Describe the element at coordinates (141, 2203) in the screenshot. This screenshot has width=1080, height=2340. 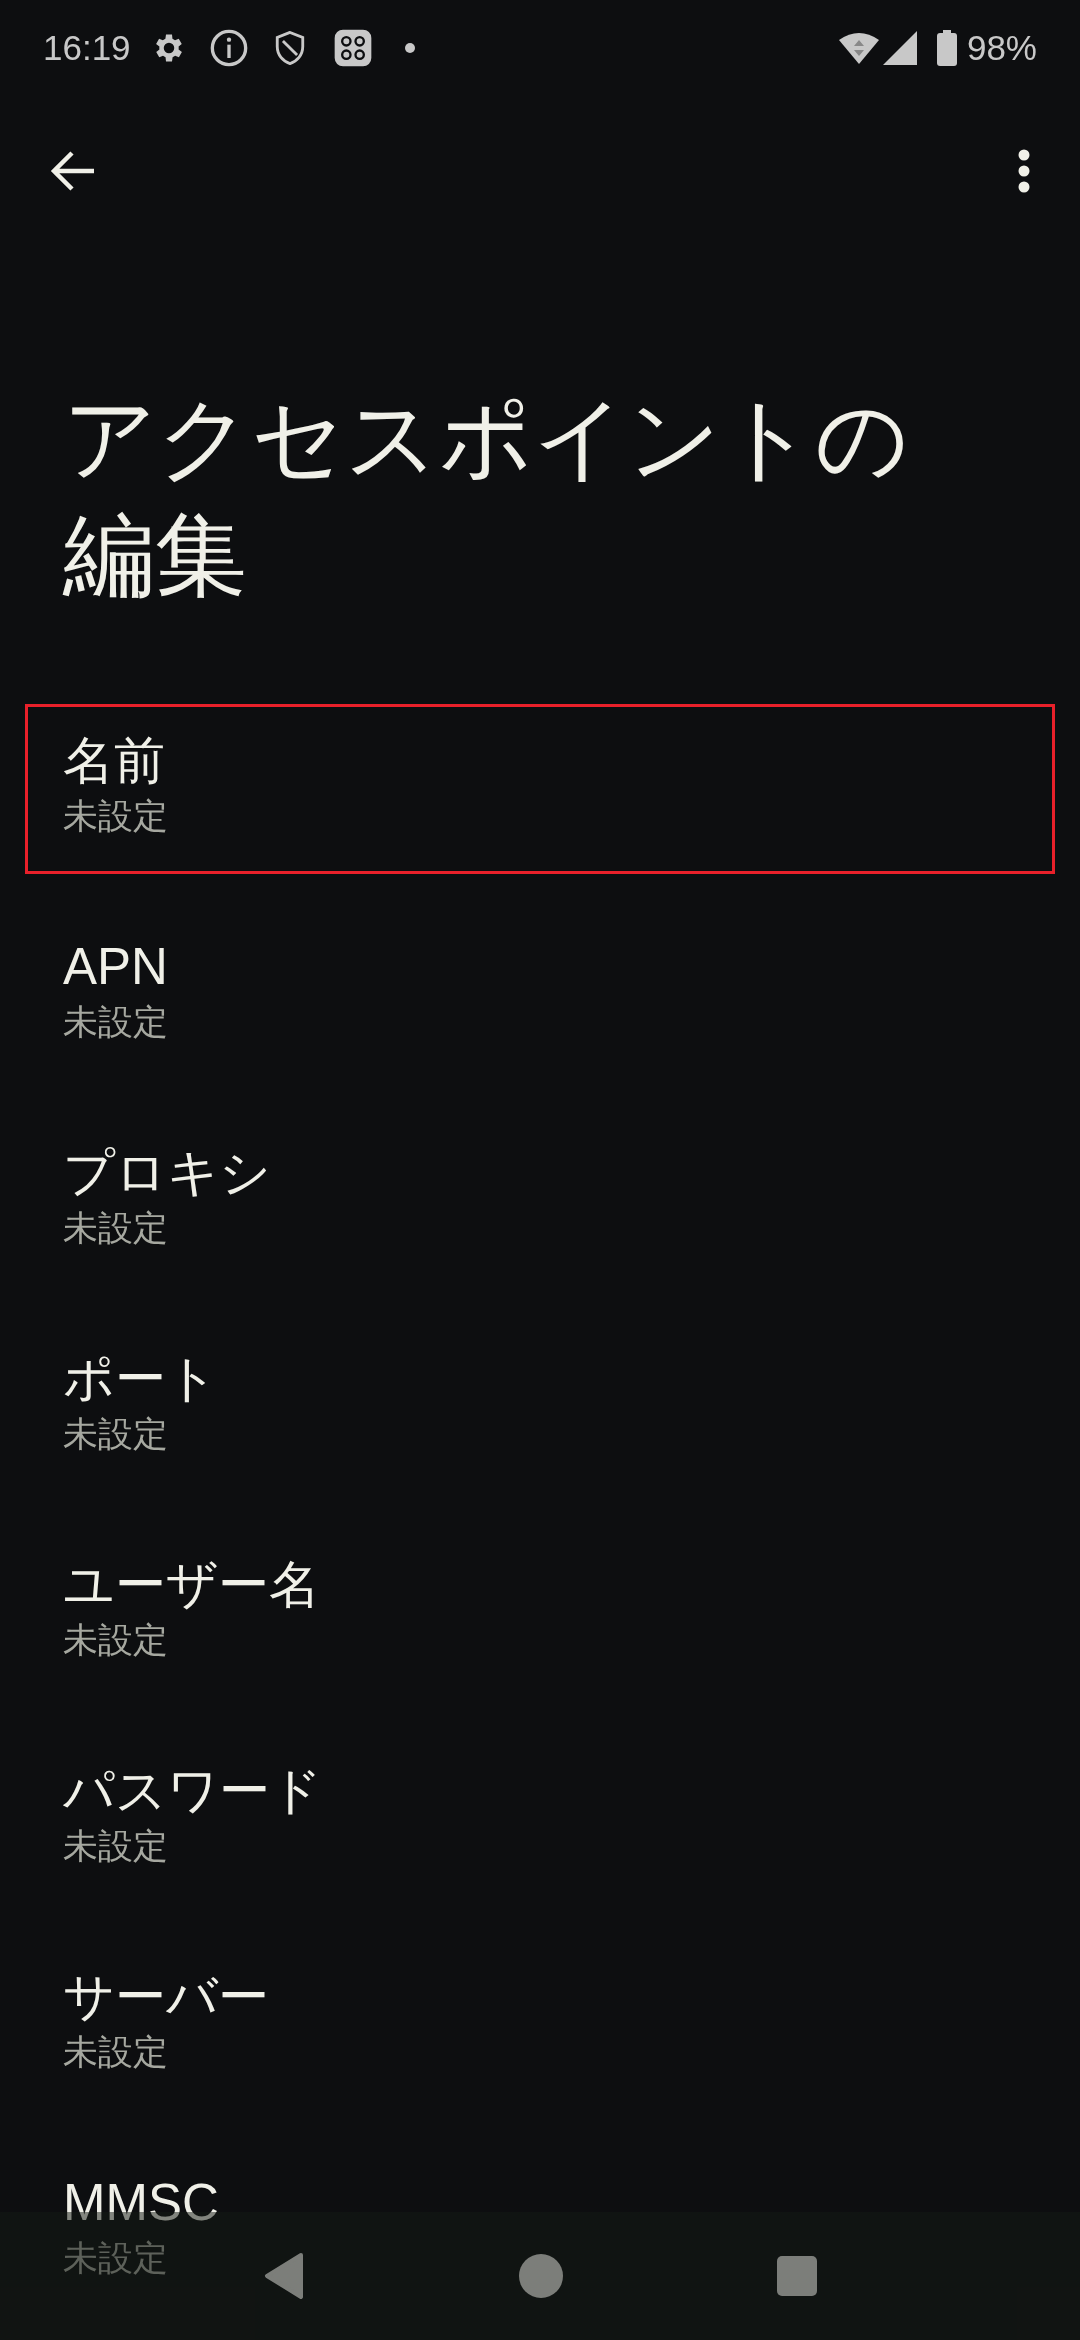
I see `item-label: MMSC` at that location.